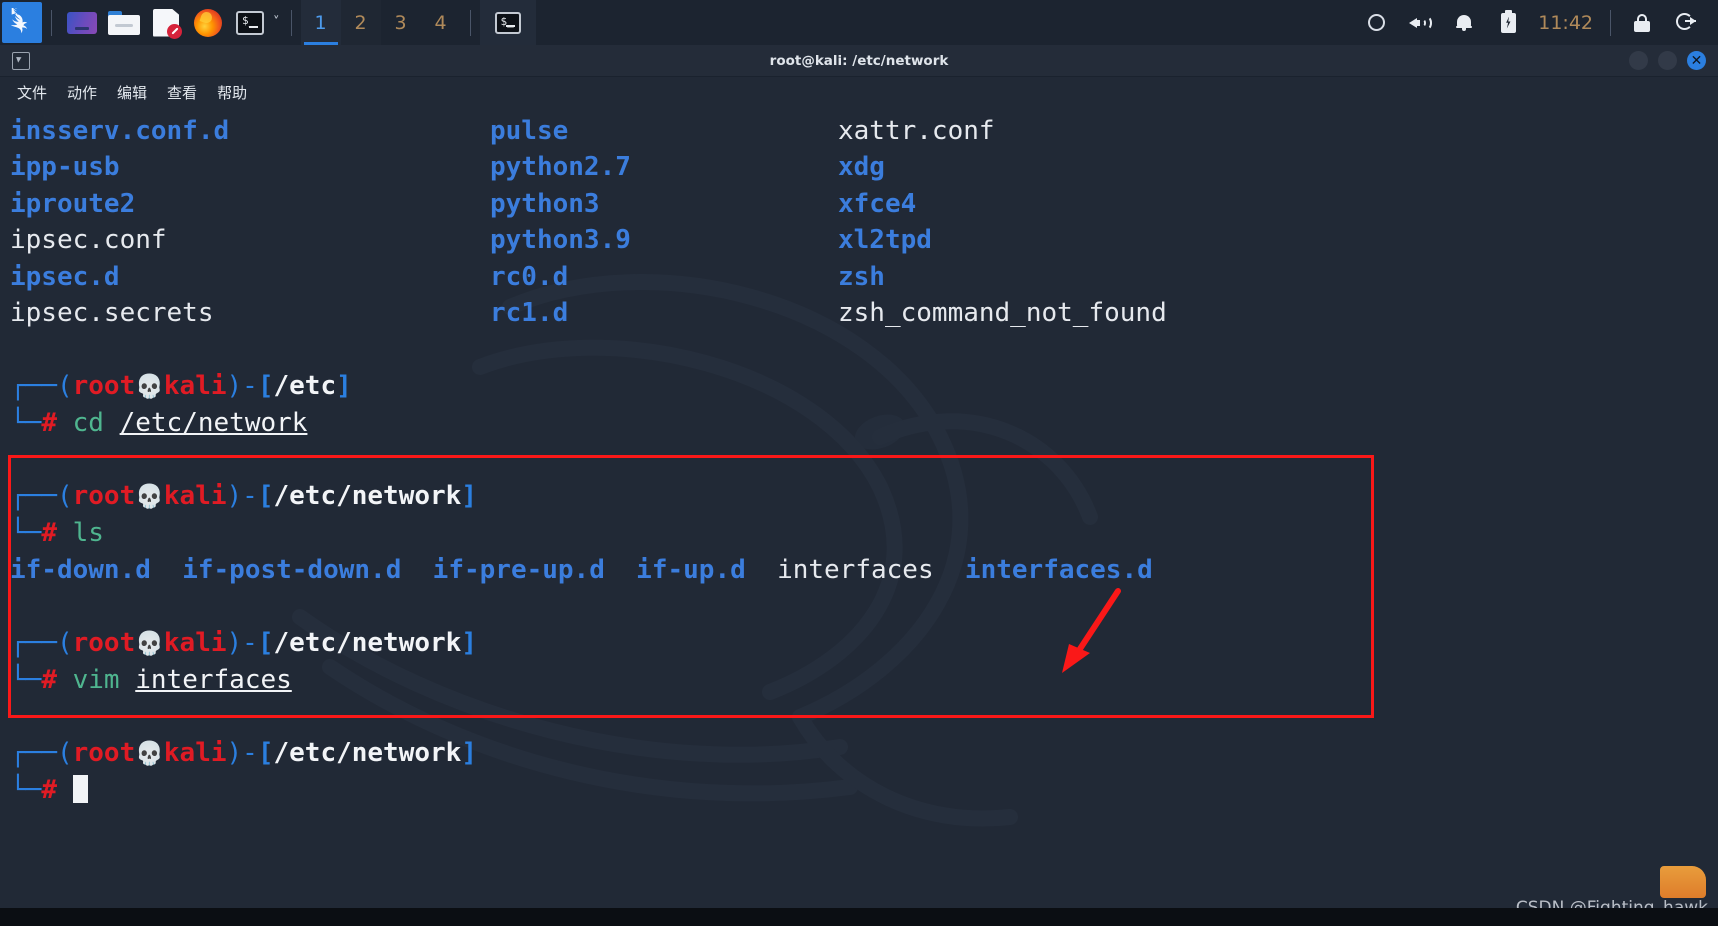  What do you see at coordinates (864, 680) in the screenshot?
I see `command-line: └─# vim interfaces` at bounding box center [864, 680].